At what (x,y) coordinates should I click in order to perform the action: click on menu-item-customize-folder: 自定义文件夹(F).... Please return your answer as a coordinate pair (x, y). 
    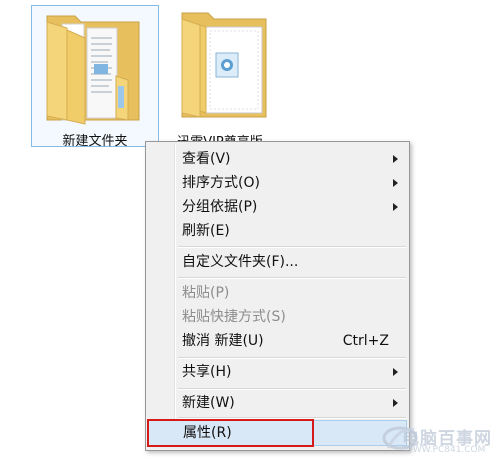
    Looking at the image, I should click on (277, 262).